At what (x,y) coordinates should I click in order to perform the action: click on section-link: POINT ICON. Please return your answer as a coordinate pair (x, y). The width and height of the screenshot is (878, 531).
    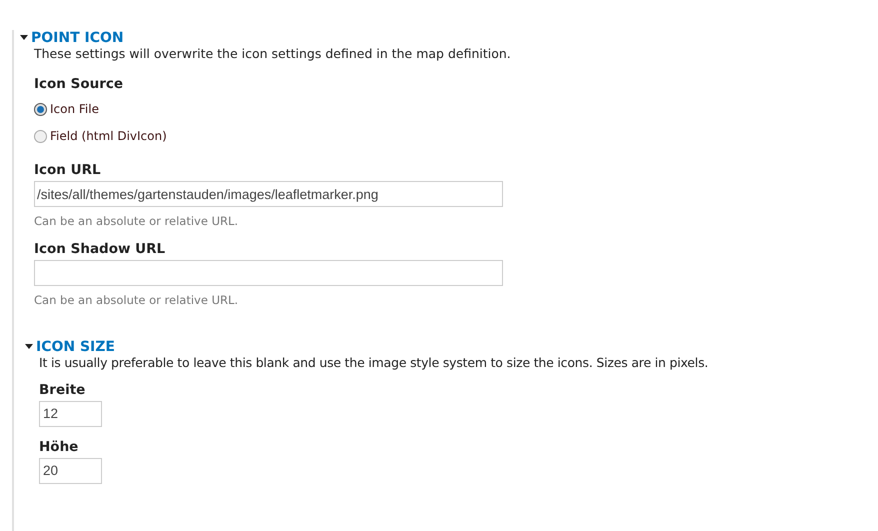
    Looking at the image, I should click on (77, 38).